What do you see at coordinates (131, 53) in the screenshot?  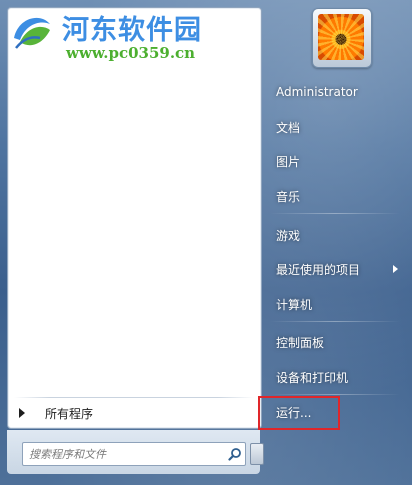 I see `watermark-url: www.pc0359.cn` at bounding box center [131, 53].